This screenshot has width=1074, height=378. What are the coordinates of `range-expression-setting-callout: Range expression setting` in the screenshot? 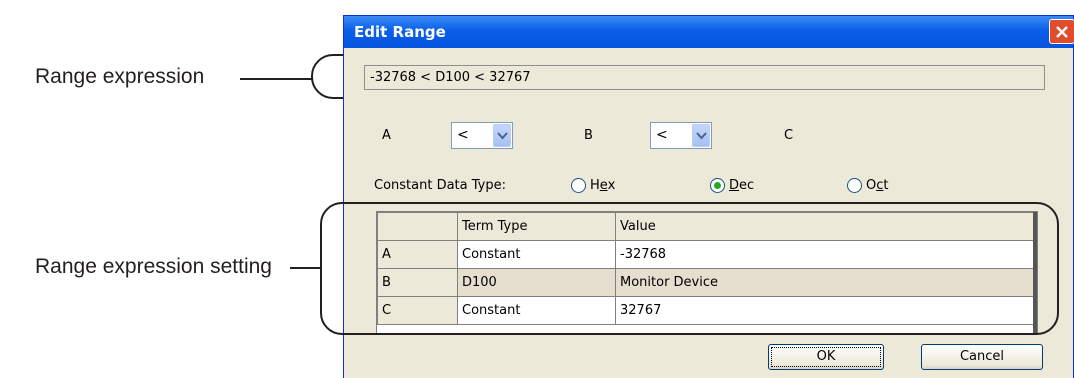 It's located at (153, 266).